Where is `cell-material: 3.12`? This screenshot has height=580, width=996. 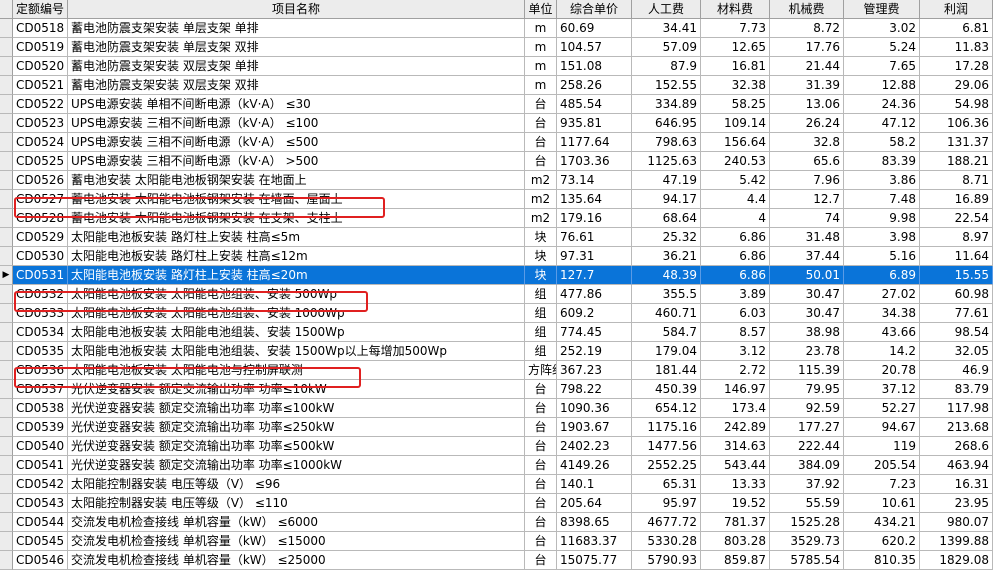
cell-material: 3.12 is located at coordinates (735, 351).